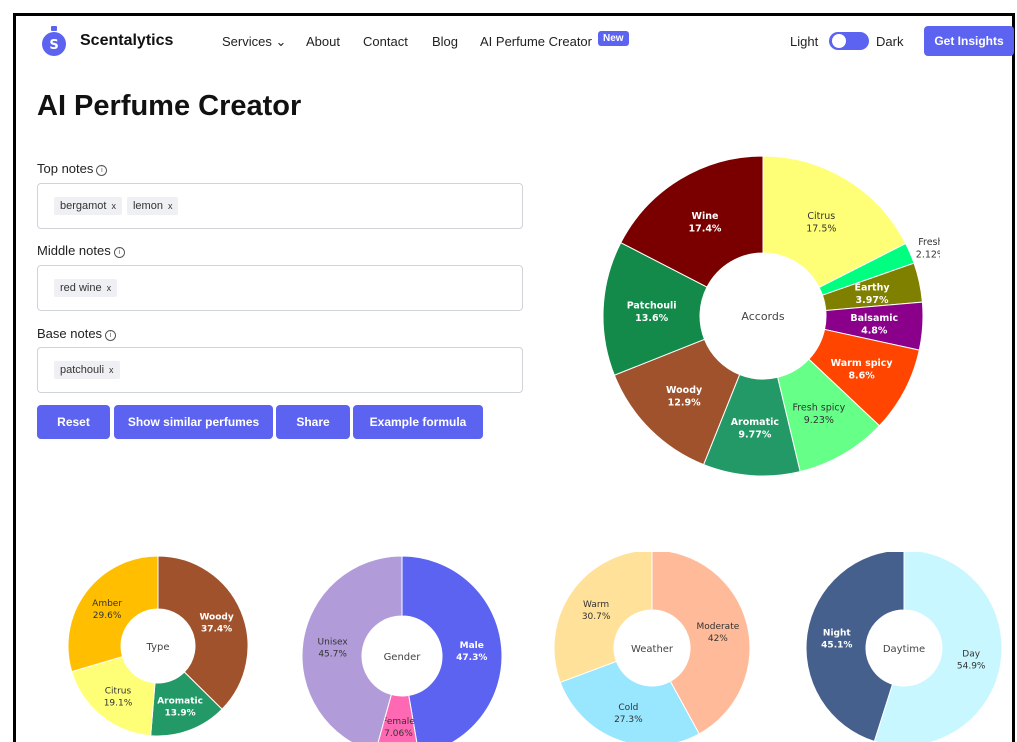 Image resolution: width=1017 pixels, height=742 pixels. I want to click on slice-label-warm-spicy: Warm spicy, so click(862, 363).